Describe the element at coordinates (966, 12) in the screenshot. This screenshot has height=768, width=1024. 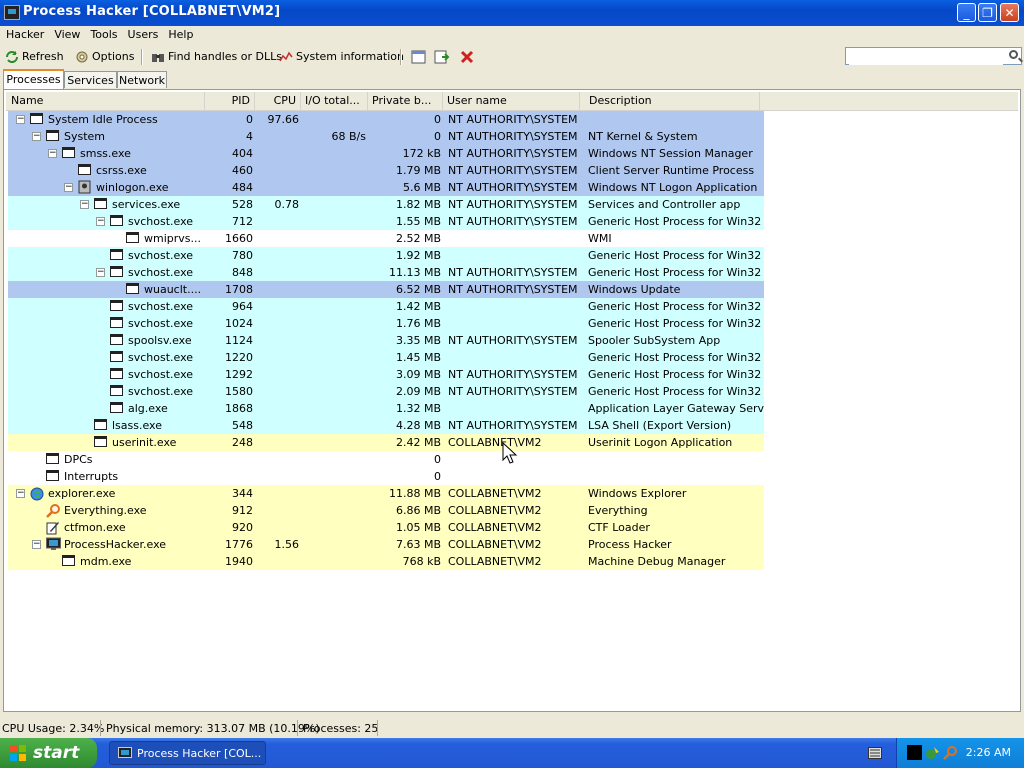
I see `minimize-button: _` at that location.